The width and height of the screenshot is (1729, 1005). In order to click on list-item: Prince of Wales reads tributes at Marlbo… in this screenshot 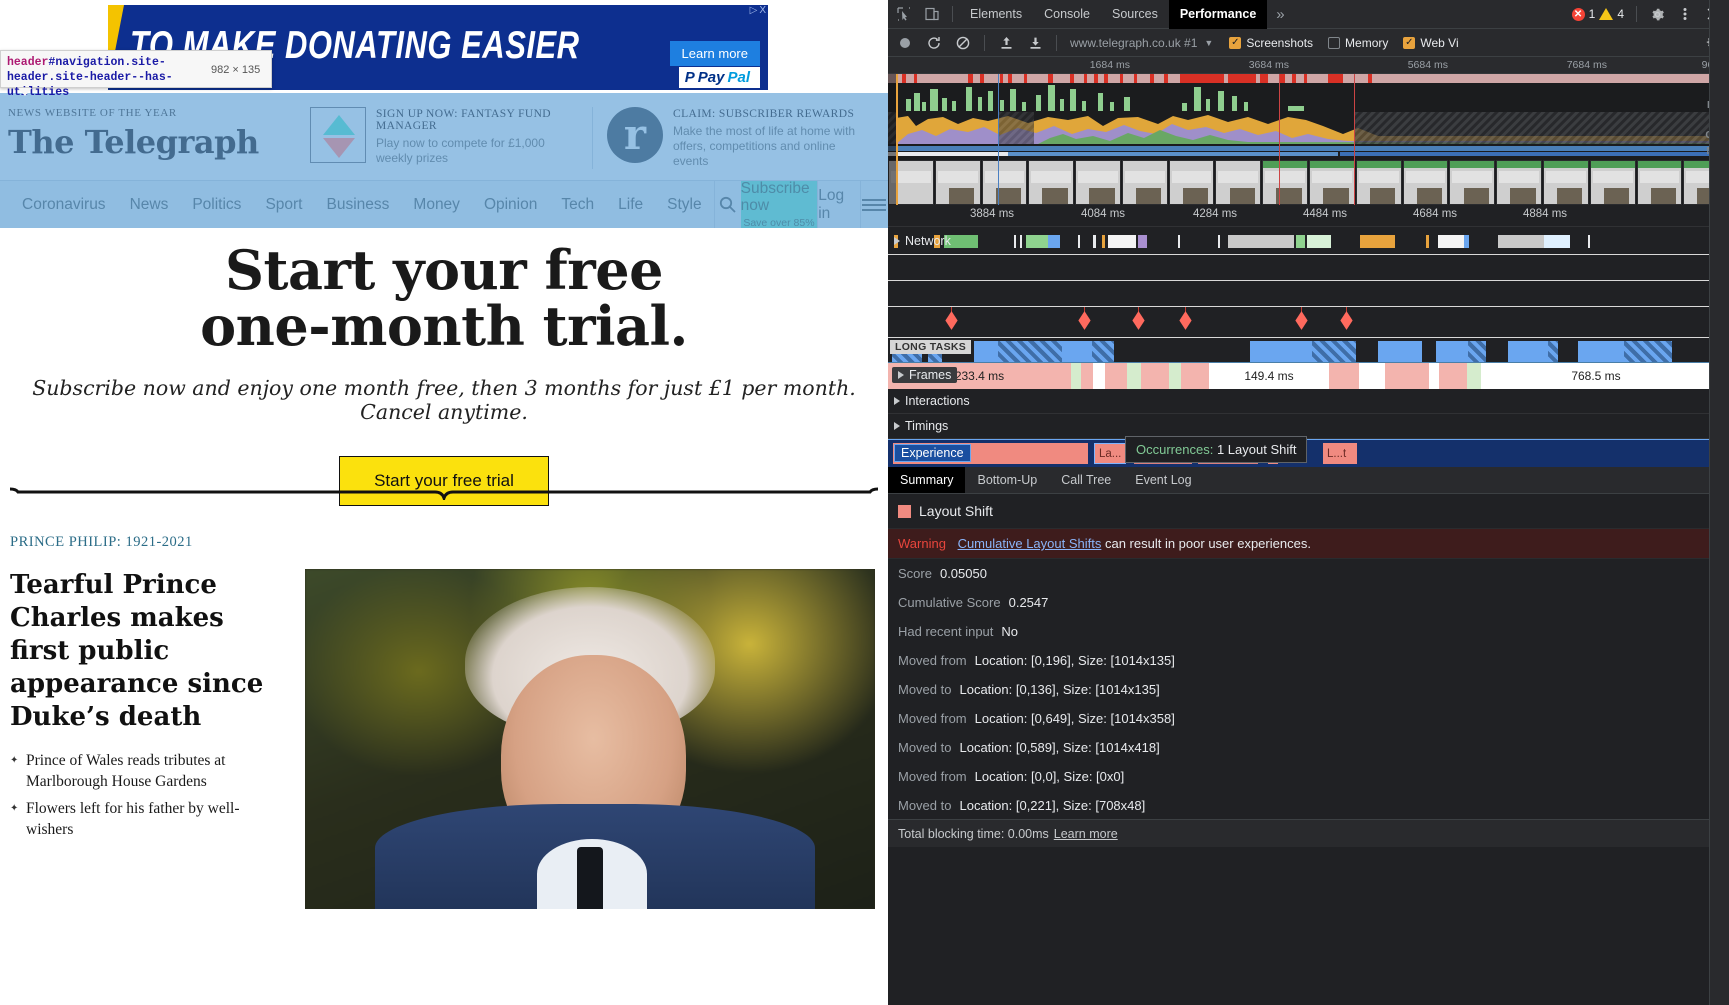, I will do `click(147, 771)`.